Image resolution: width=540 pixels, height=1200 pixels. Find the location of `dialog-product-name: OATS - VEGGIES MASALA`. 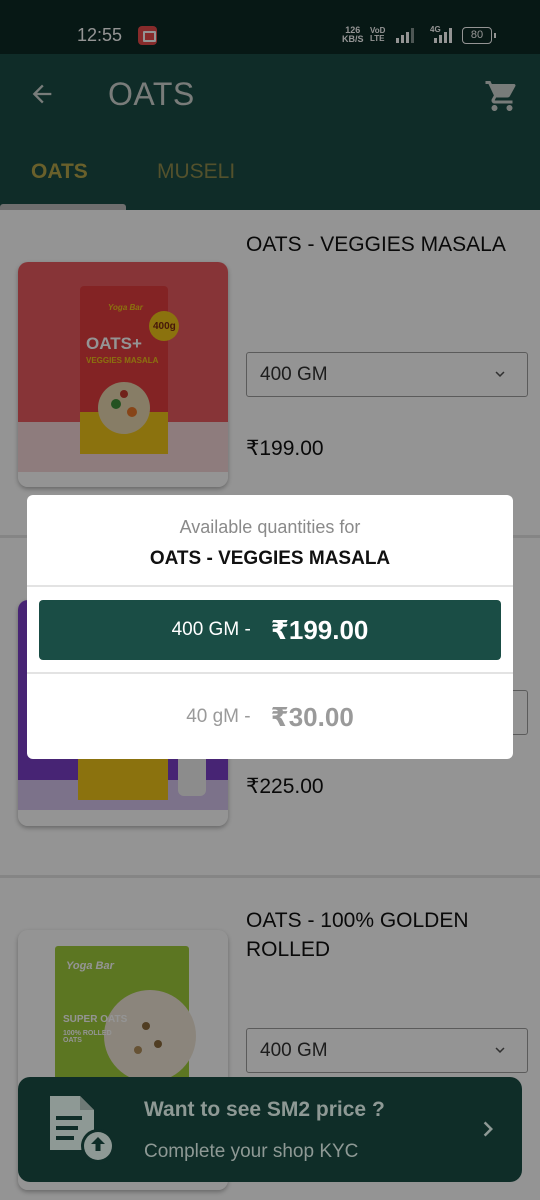

dialog-product-name: OATS - VEGGIES MASALA is located at coordinates (270, 558).